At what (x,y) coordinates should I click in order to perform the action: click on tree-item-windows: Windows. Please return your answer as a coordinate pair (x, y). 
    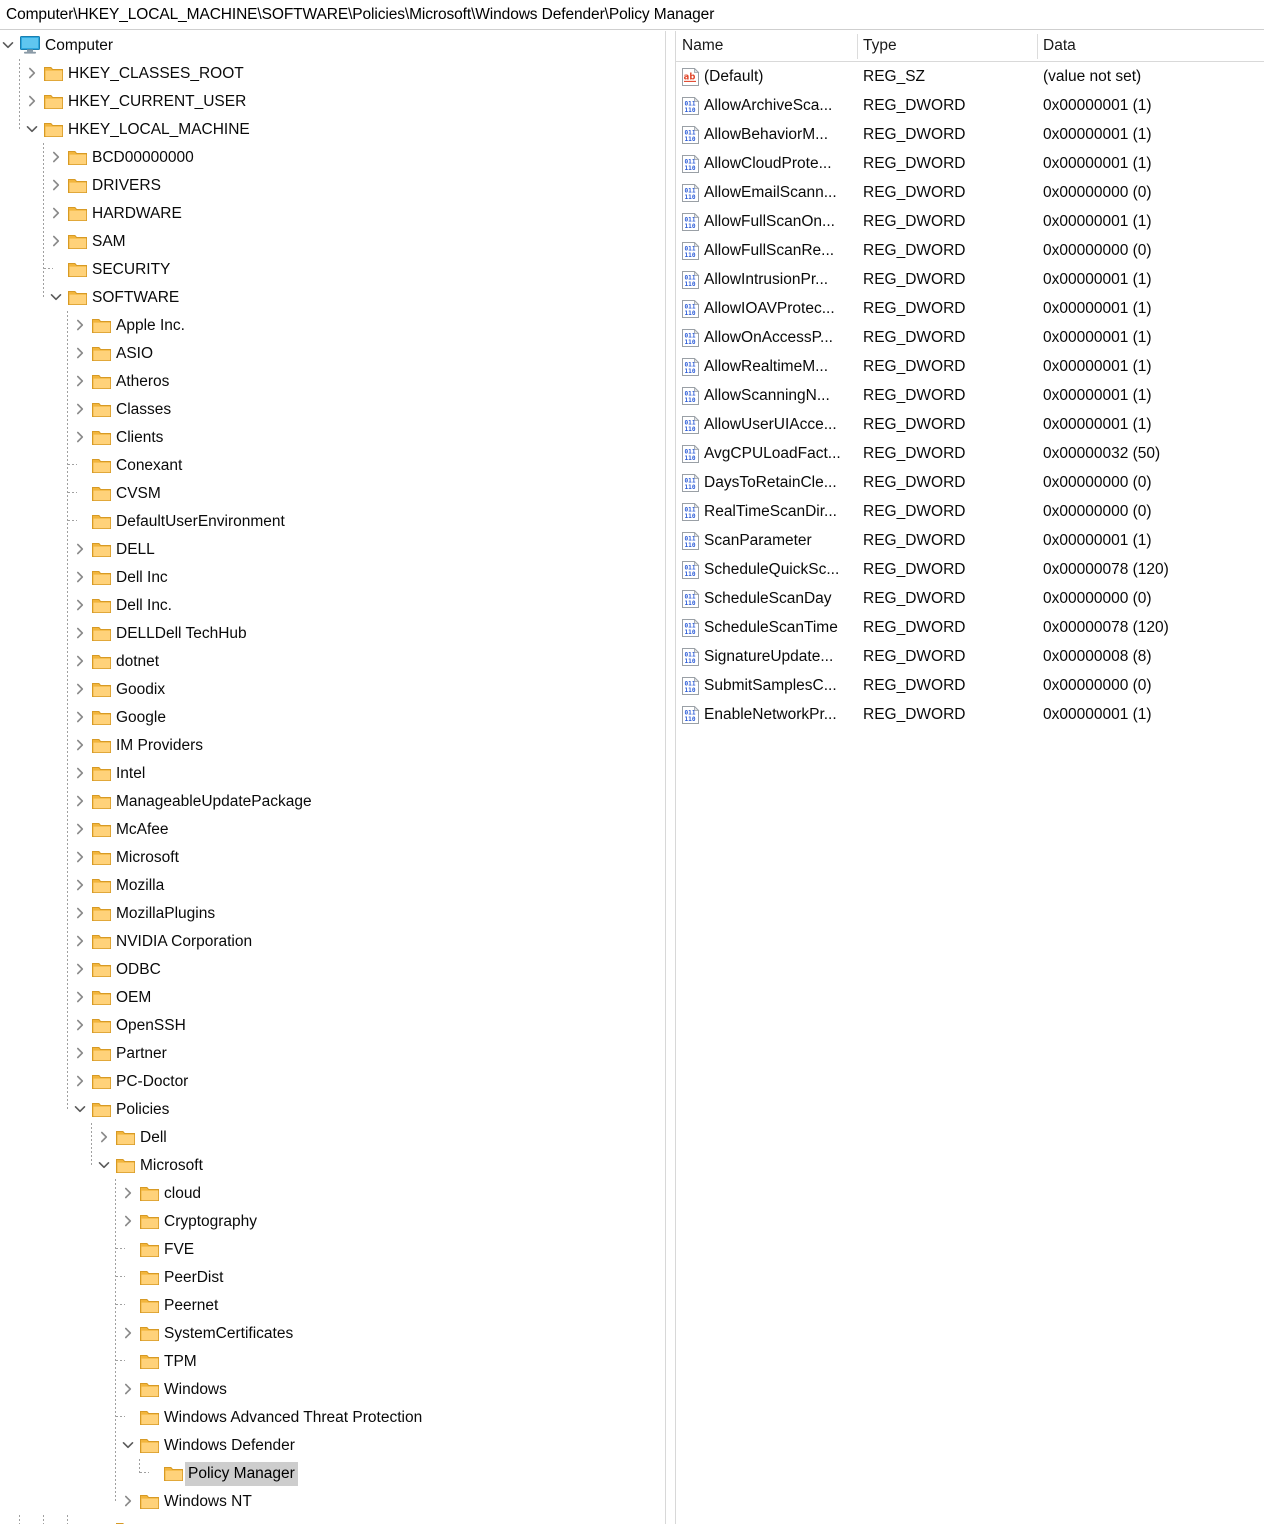
    Looking at the image, I should click on (332, 1389).